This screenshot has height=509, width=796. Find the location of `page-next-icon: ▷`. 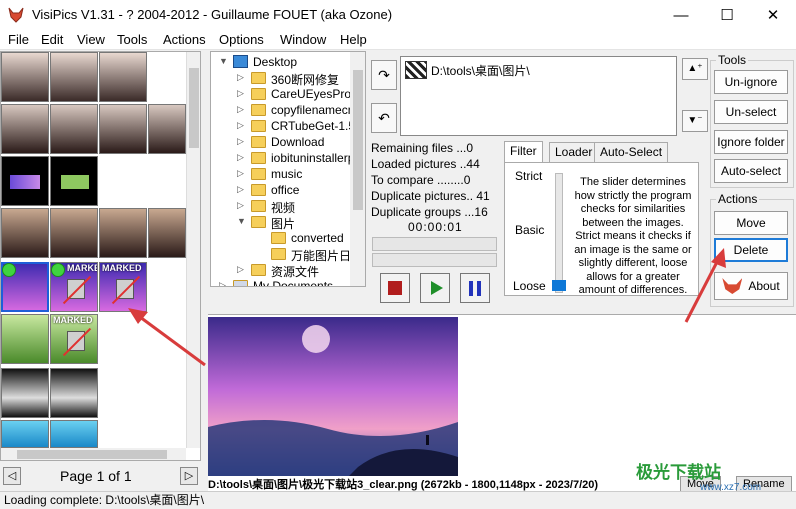

page-next-icon: ▷ is located at coordinates (189, 476).